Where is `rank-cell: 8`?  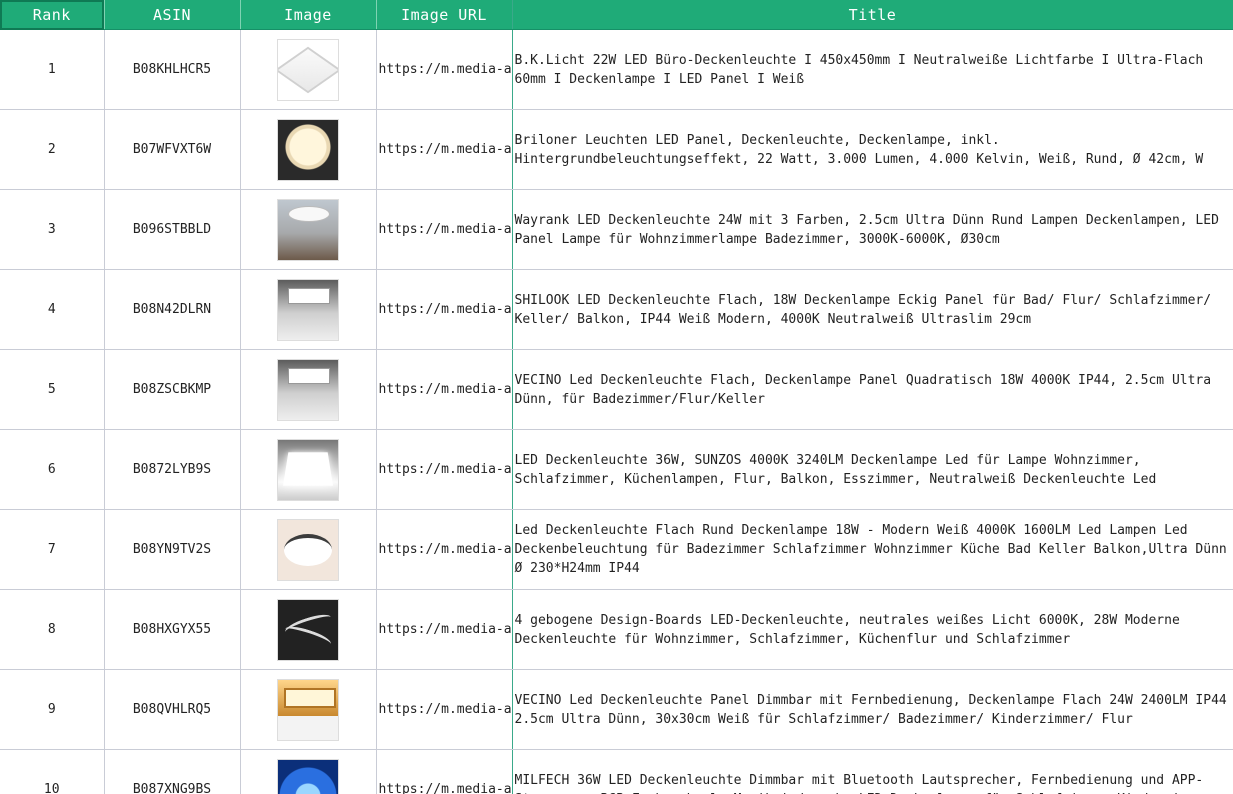 rank-cell: 8 is located at coordinates (52, 629).